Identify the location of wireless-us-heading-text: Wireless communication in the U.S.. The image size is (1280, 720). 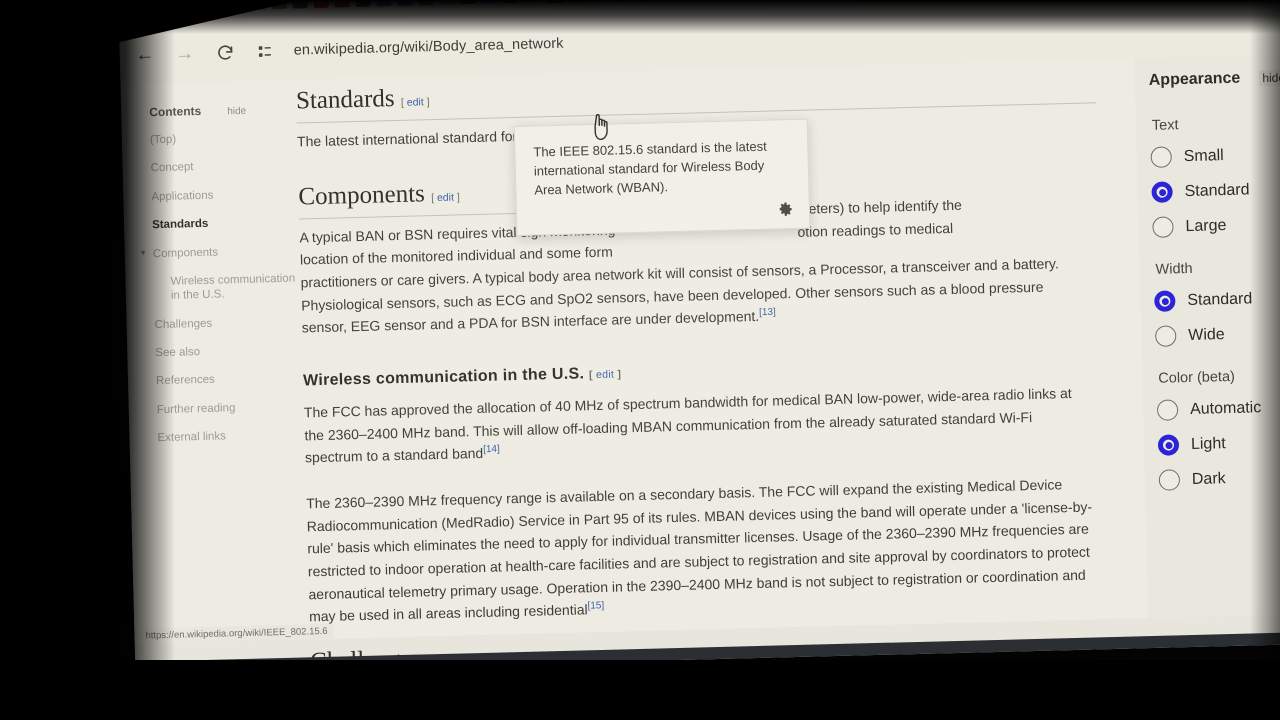
(443, 377).